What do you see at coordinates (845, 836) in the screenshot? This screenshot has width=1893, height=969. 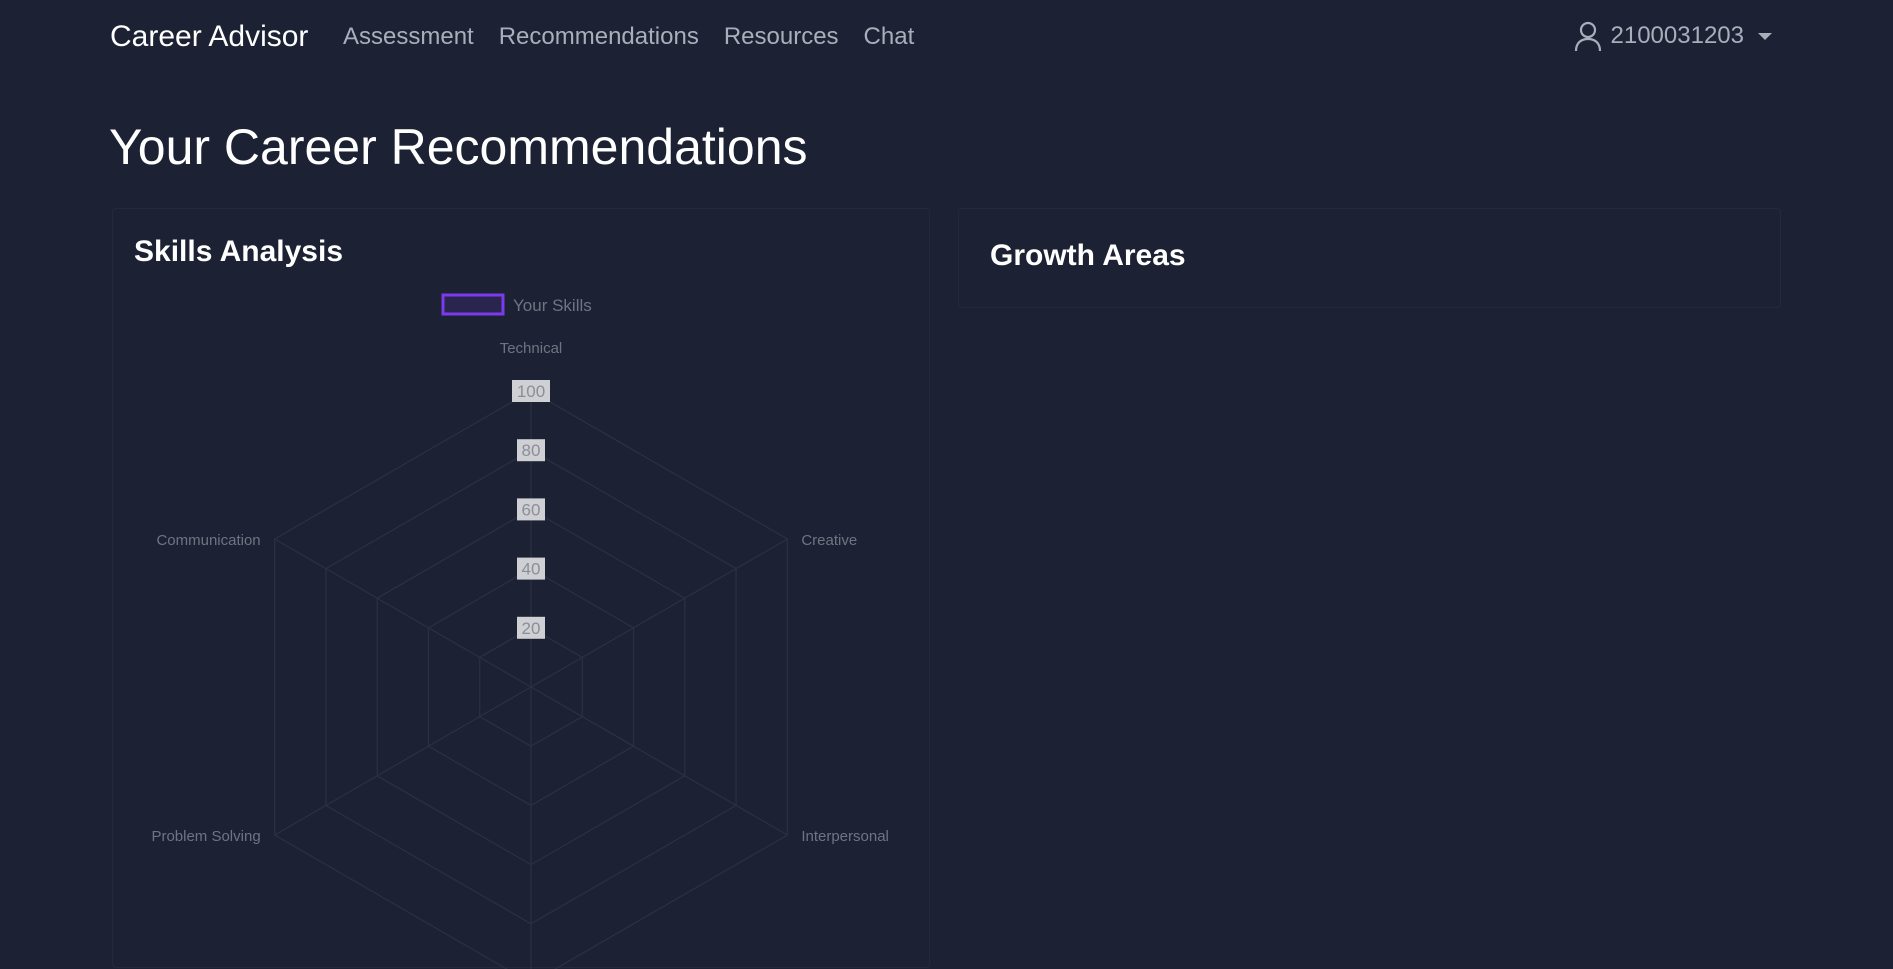 I see `radar-axis-label: Interpersonal` at bounding box center [845, 836].